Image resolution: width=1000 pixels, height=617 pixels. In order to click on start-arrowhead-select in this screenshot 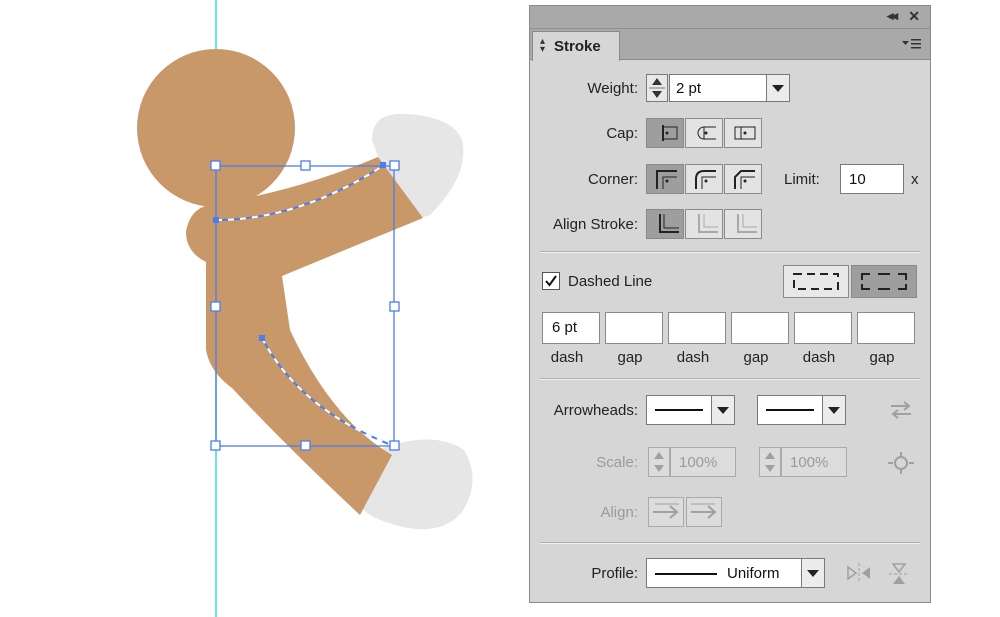, I will do `click(679, 410)`.